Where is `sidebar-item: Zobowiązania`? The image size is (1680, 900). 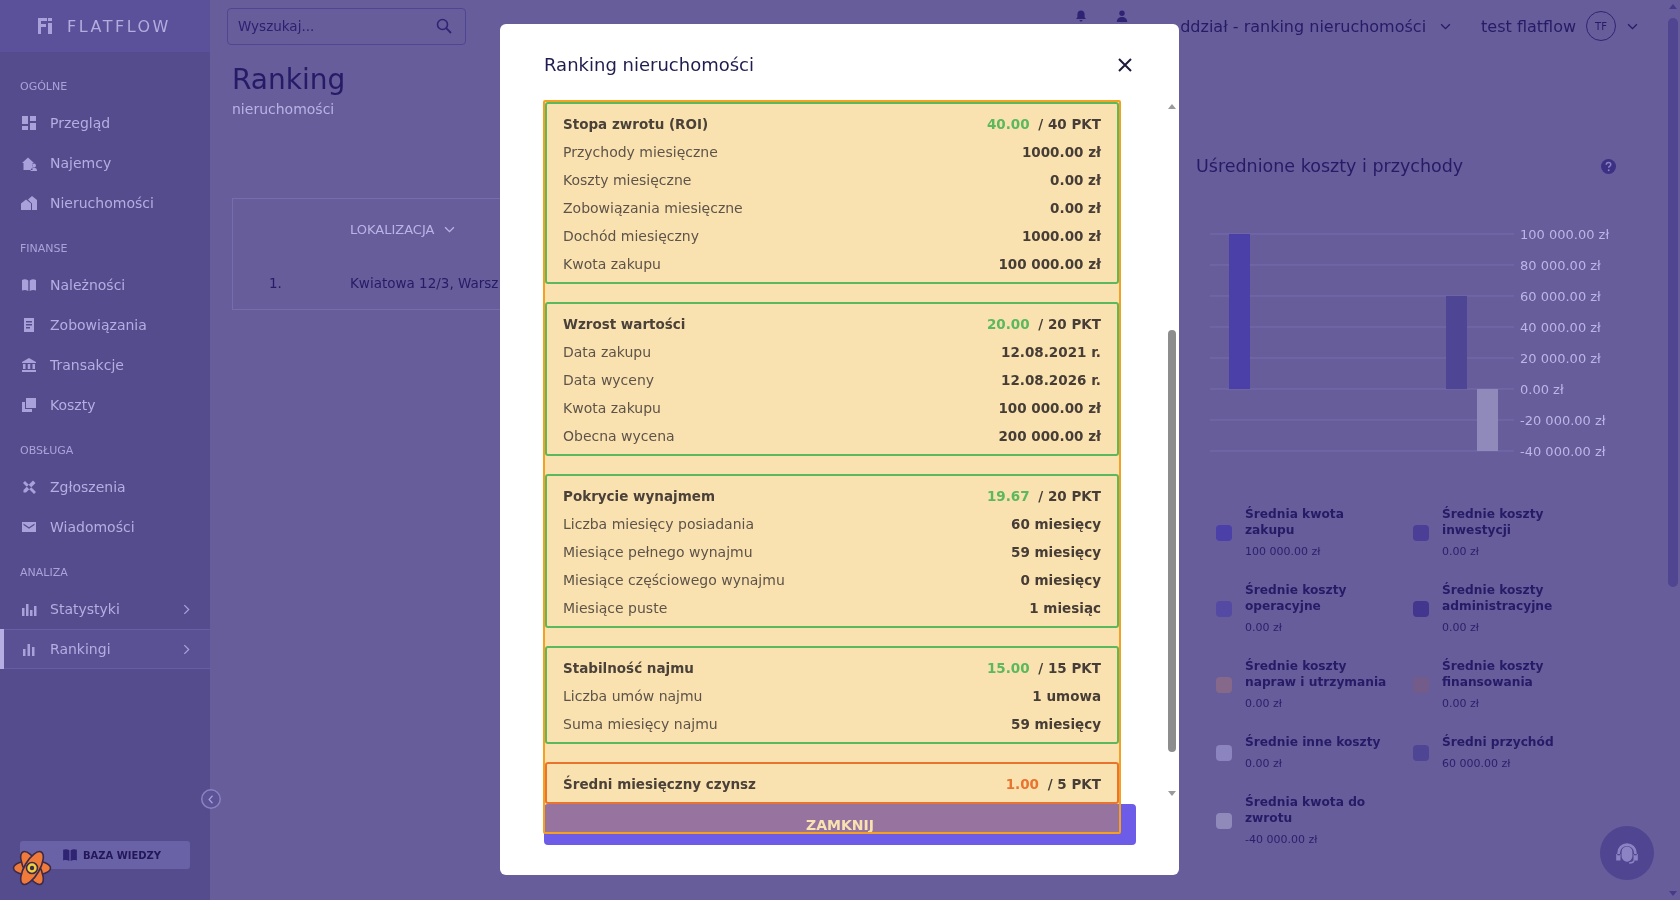 sidebar-item: Zobowiązania is located at coordinates (105, 325).